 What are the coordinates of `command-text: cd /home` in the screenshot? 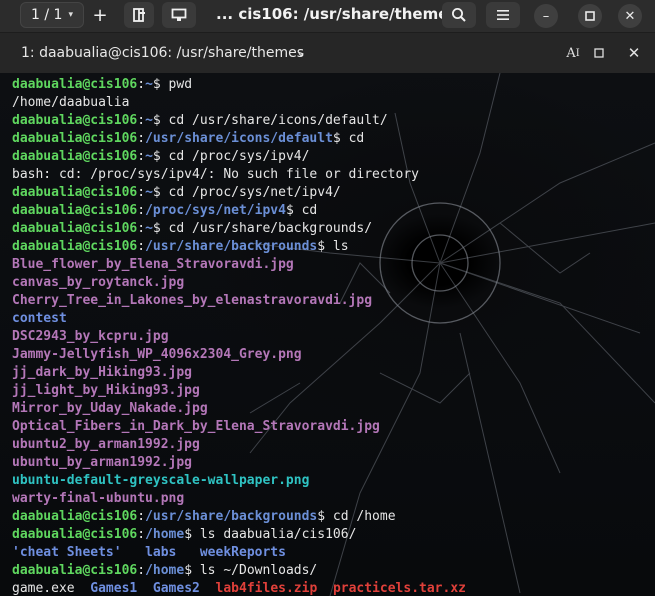 It's located at (364, 516).